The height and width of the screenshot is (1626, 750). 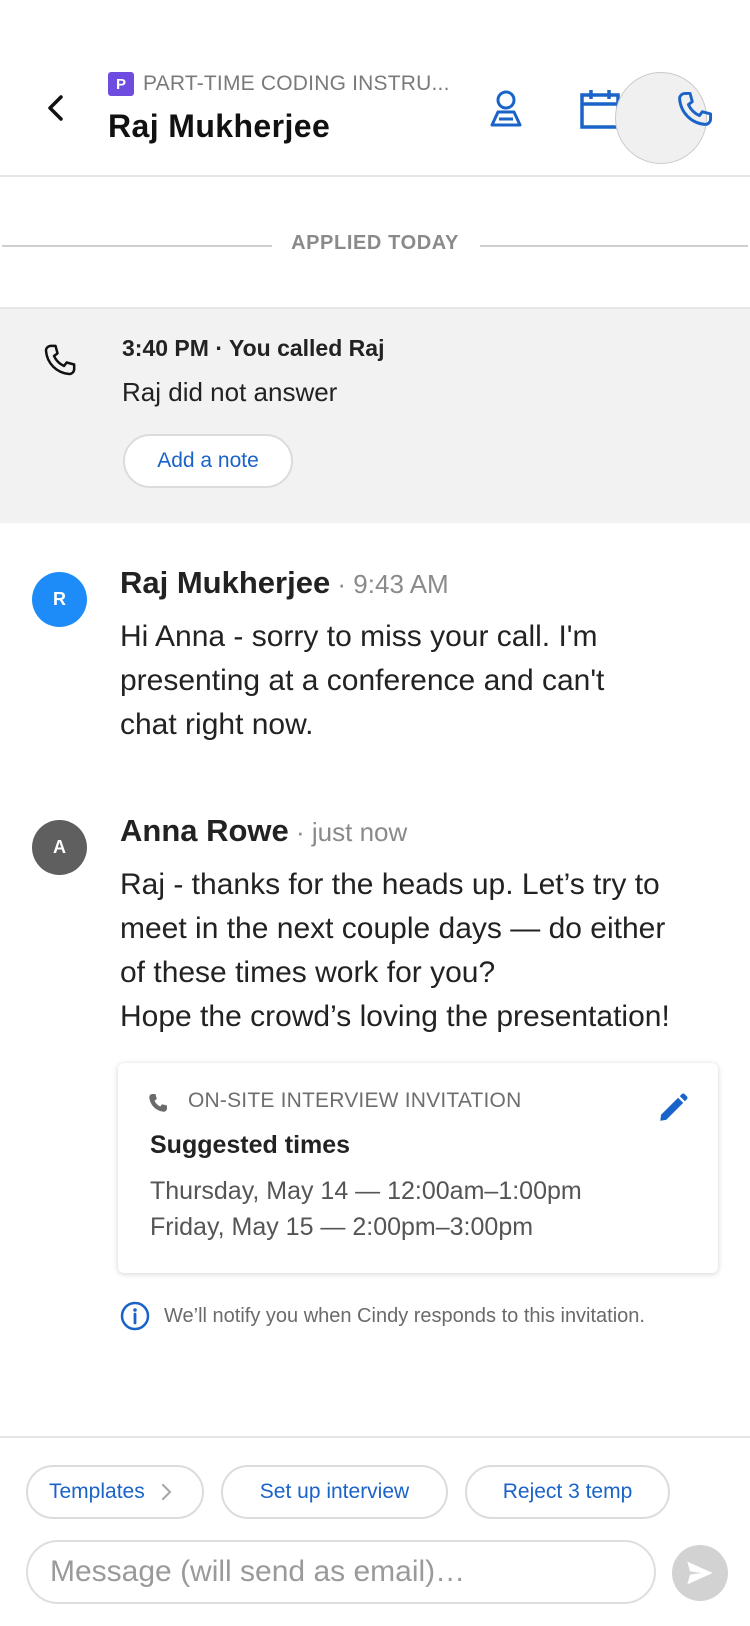 I want to click on message-input, so click(x=341, y=1572).